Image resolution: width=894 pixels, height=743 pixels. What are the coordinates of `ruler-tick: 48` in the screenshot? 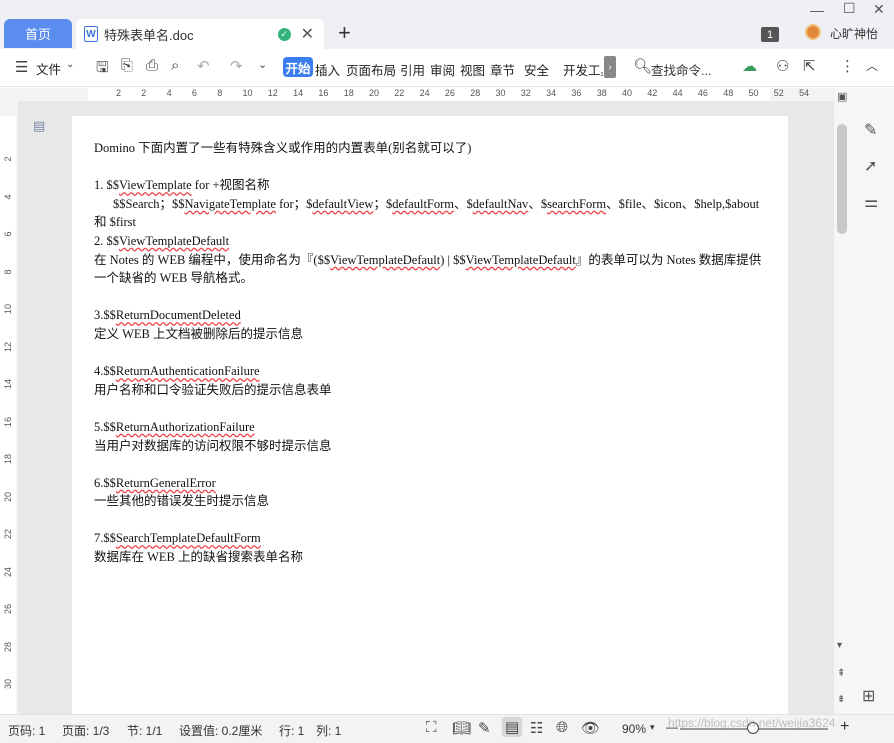 It's located at (728, 93).